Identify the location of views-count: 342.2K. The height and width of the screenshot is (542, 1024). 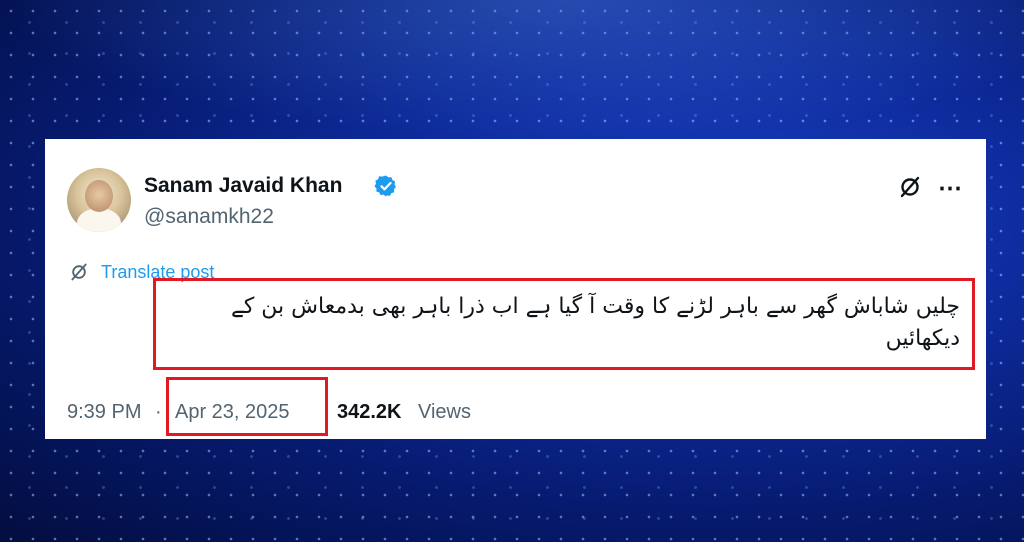
(369, 412).